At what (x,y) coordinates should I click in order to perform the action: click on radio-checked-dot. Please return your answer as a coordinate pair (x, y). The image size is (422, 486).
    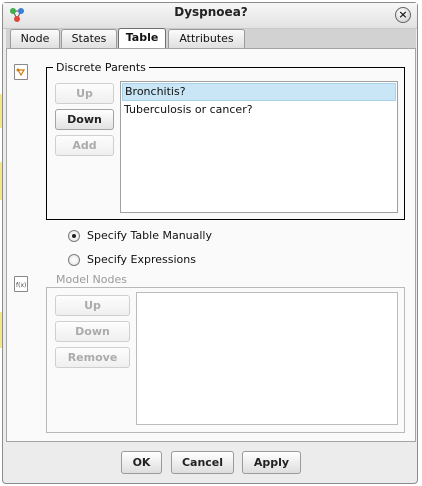
    Looking at the image, I should click on (74, 236).